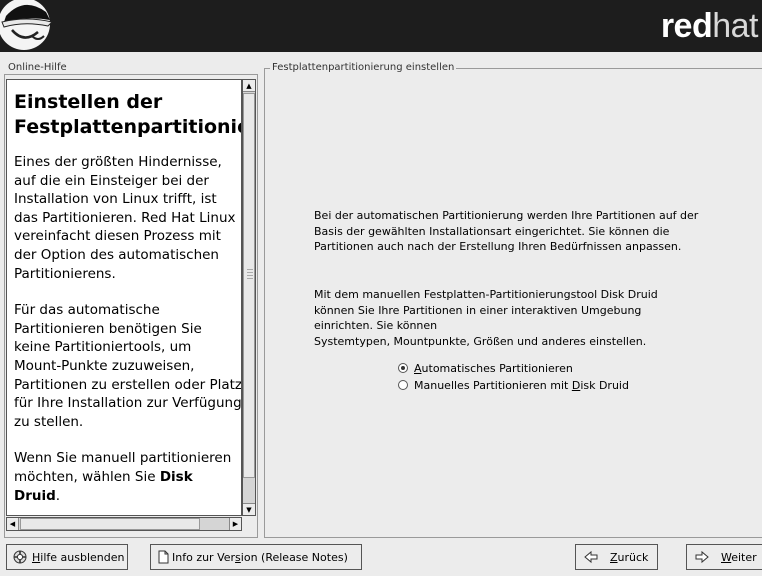 This screenshot has height=576, width=762. Describe the element at coordinates (381, 26) in the screenshot. I see `header-banner: redhat` at that location.